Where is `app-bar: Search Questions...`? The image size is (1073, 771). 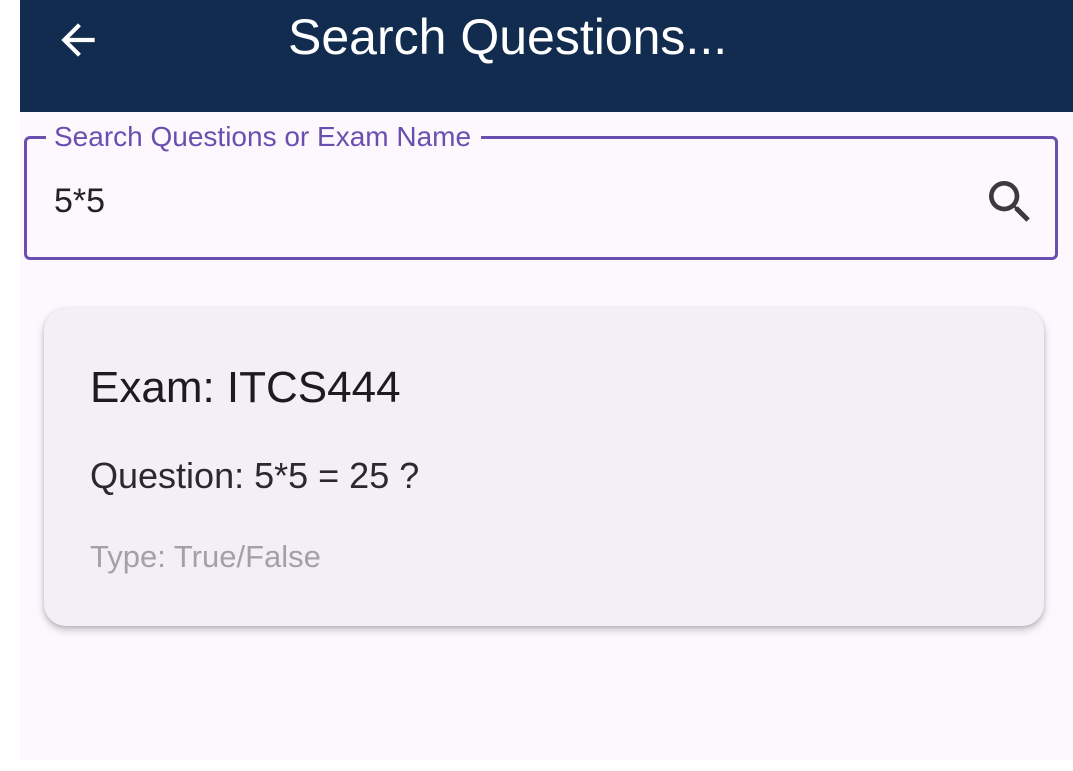 app-bar: Search Questions... is located at coordinates (546, 56).